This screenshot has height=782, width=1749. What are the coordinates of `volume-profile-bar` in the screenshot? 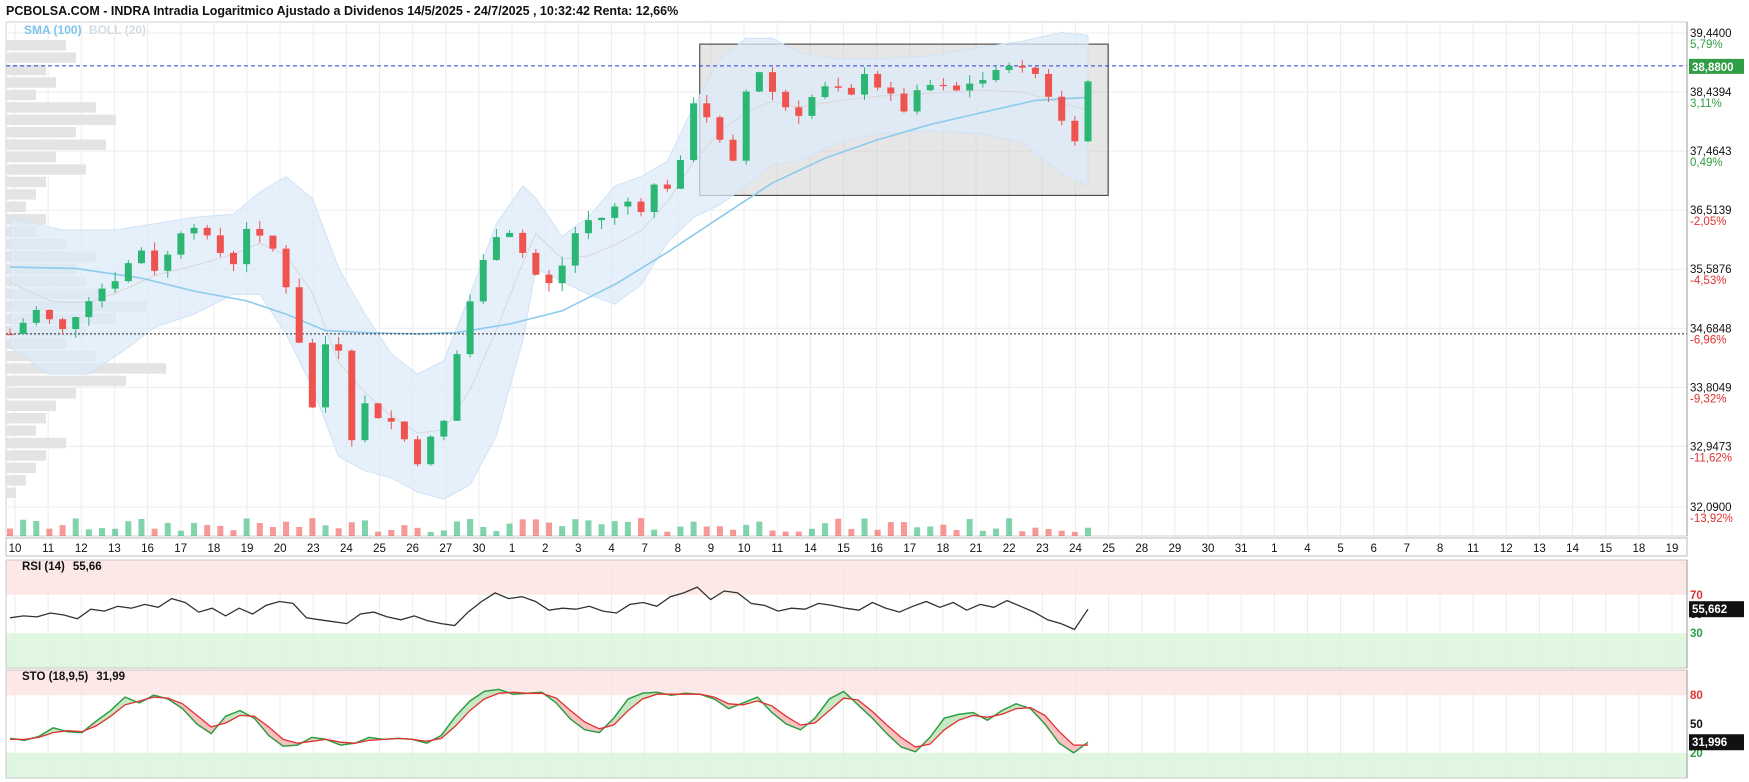 It's located at (26, 455).